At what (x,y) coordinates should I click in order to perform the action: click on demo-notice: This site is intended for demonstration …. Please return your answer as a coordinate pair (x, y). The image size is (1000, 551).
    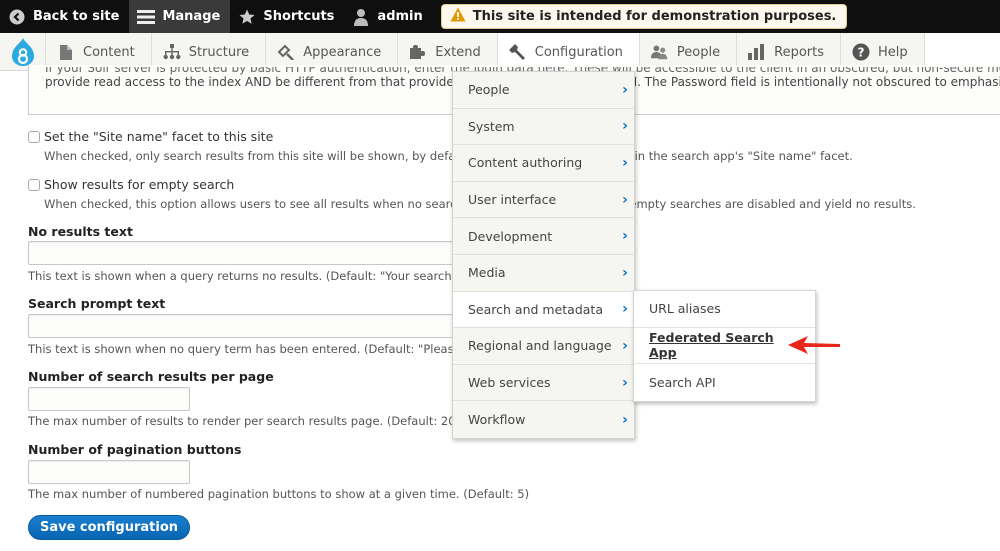
    Looking at the image, I should click on (644, 16).